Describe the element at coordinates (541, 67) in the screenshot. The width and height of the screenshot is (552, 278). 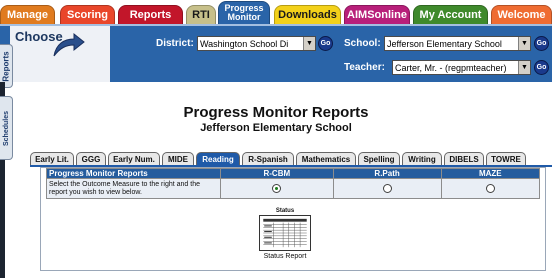
I see `teacher-go-button: Go` at that location.